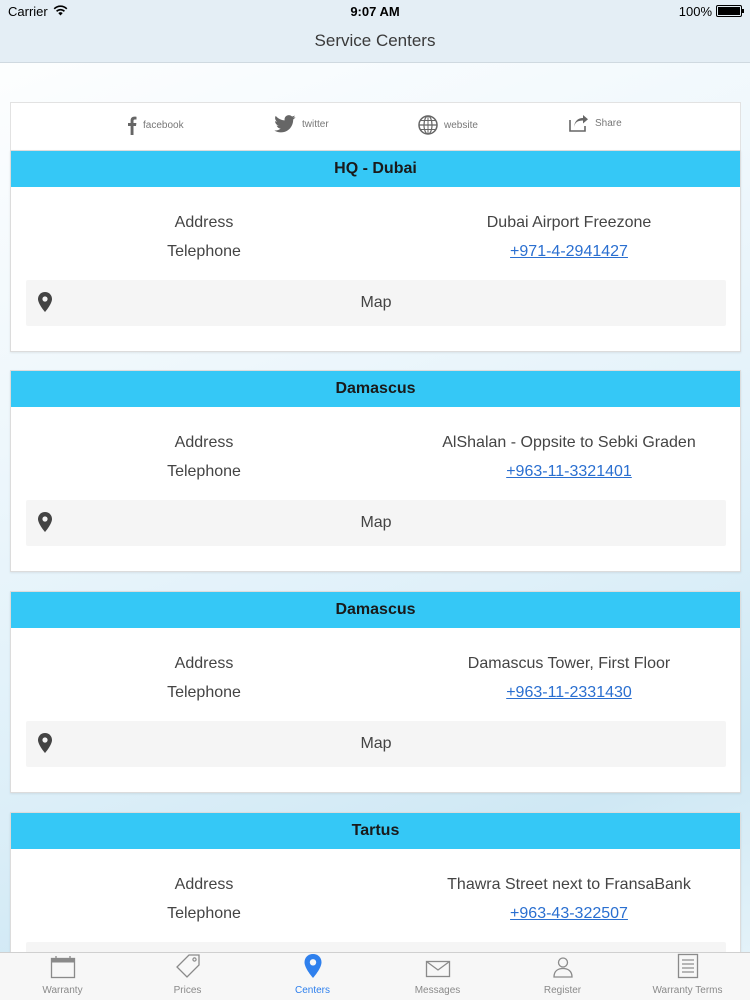 This screenshot has height=1000, width=750. What do you see at coordinates (28, 11) in the screenshot?
I see `carrier-label: Carrier` at bounding box center [28, 11].